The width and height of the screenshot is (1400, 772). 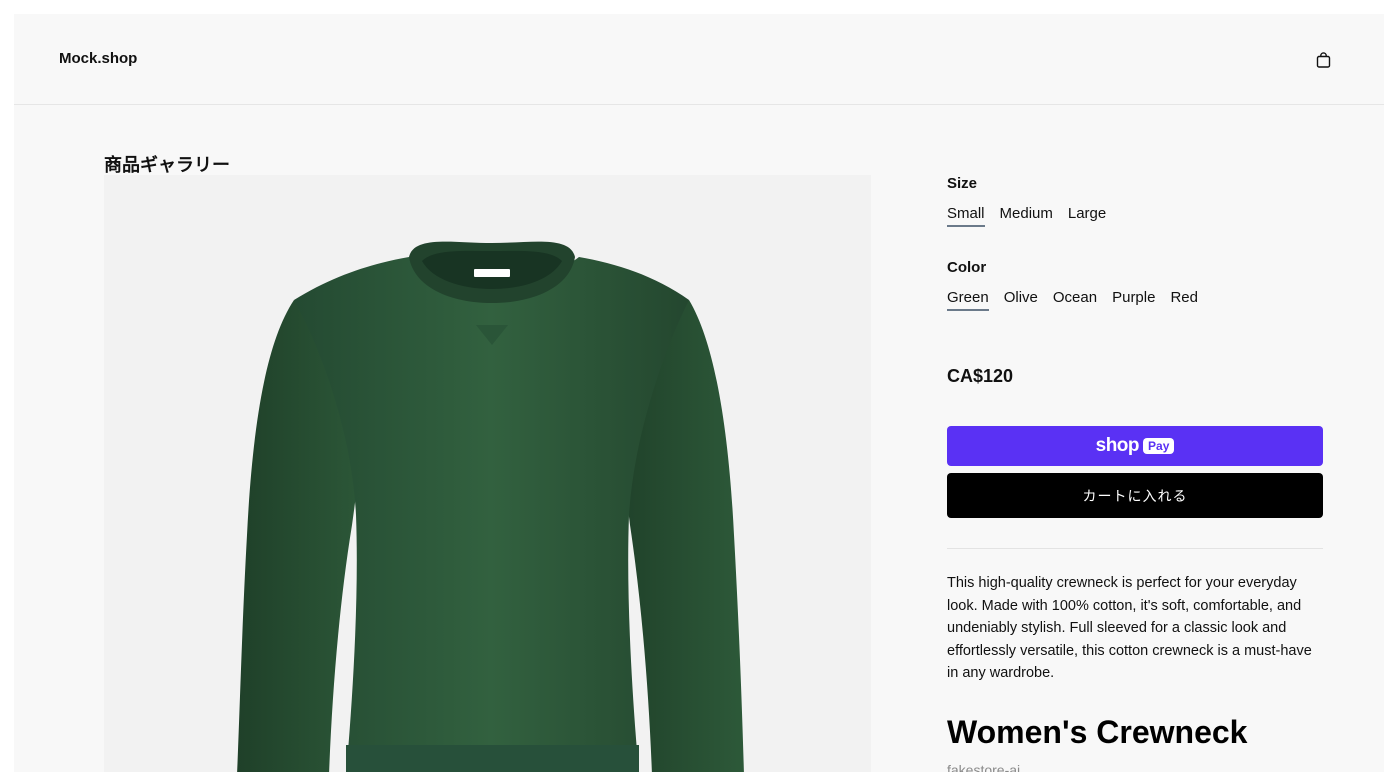 I want to click on add-to-cart-button: カートに入れる, so click(x=1135, y=495).